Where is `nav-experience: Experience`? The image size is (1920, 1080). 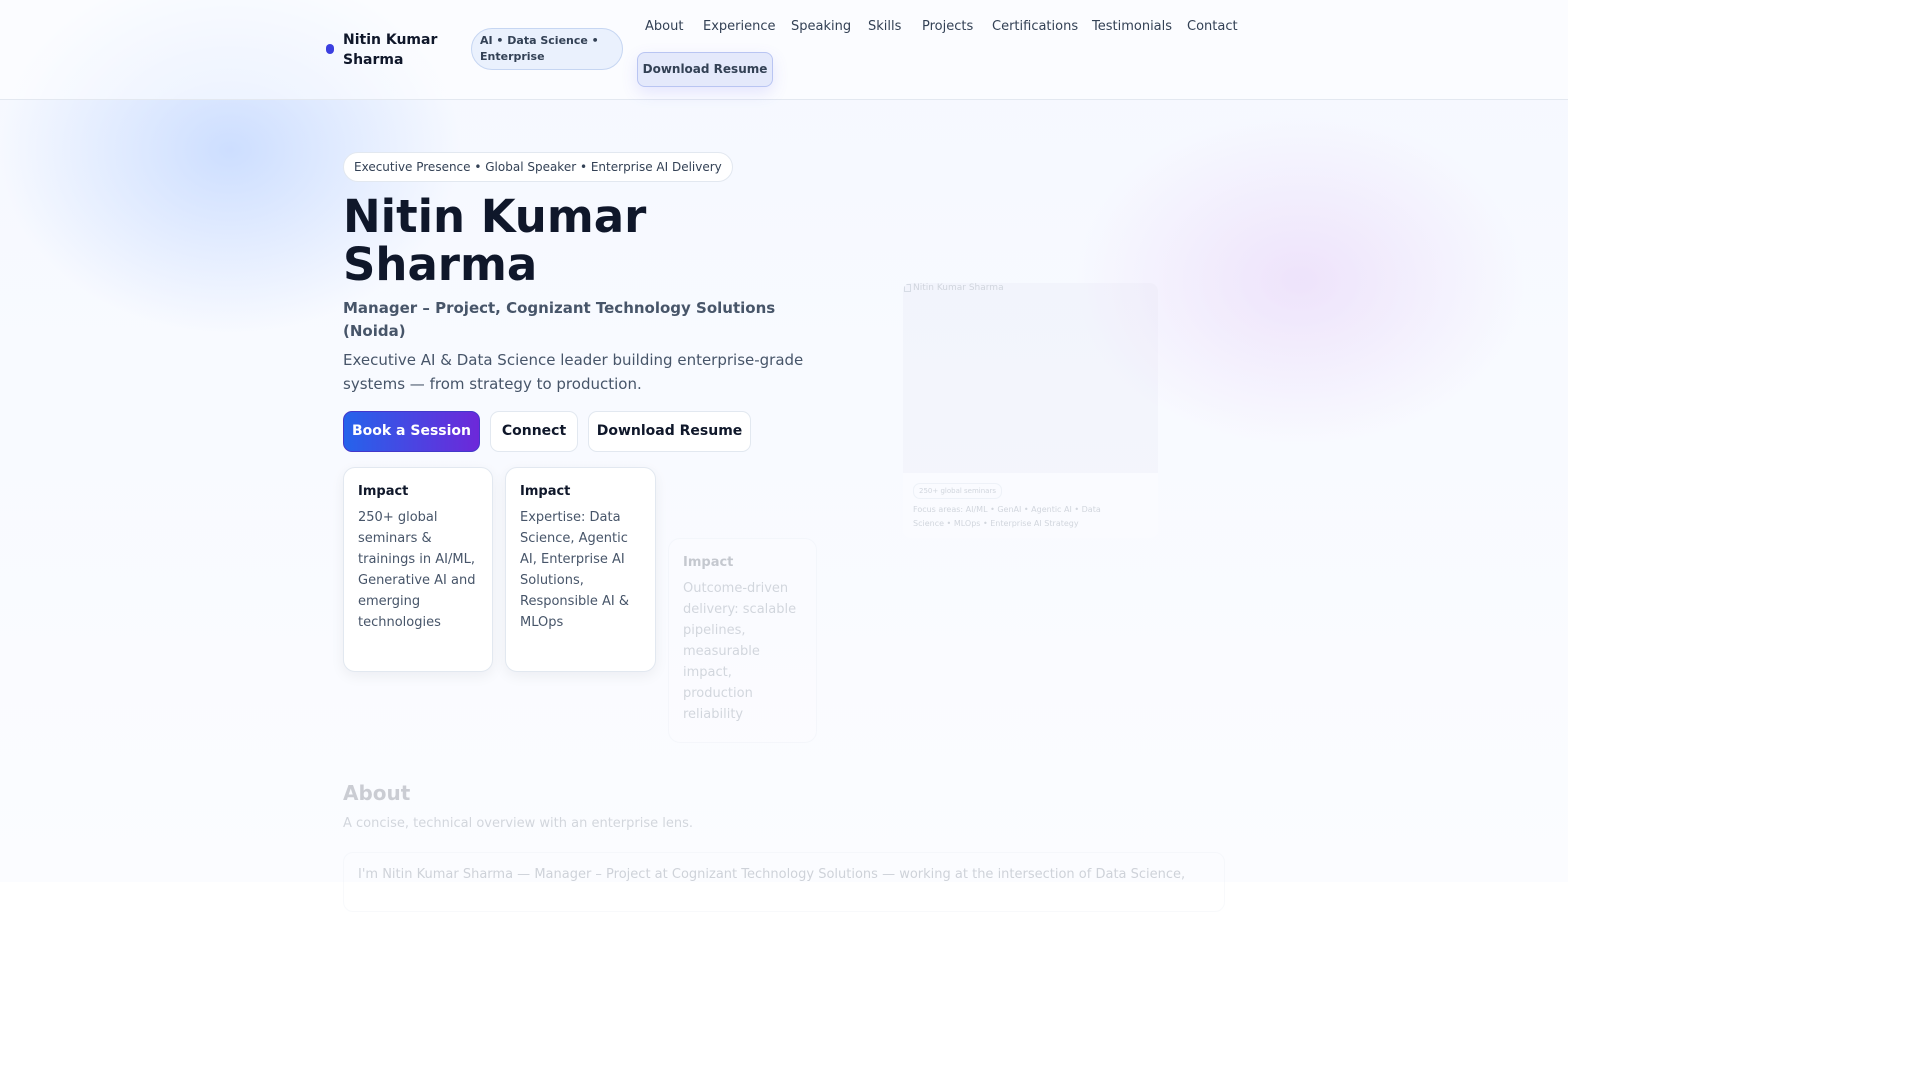
nav-experience: Experience is located at coordinates (739, 26).